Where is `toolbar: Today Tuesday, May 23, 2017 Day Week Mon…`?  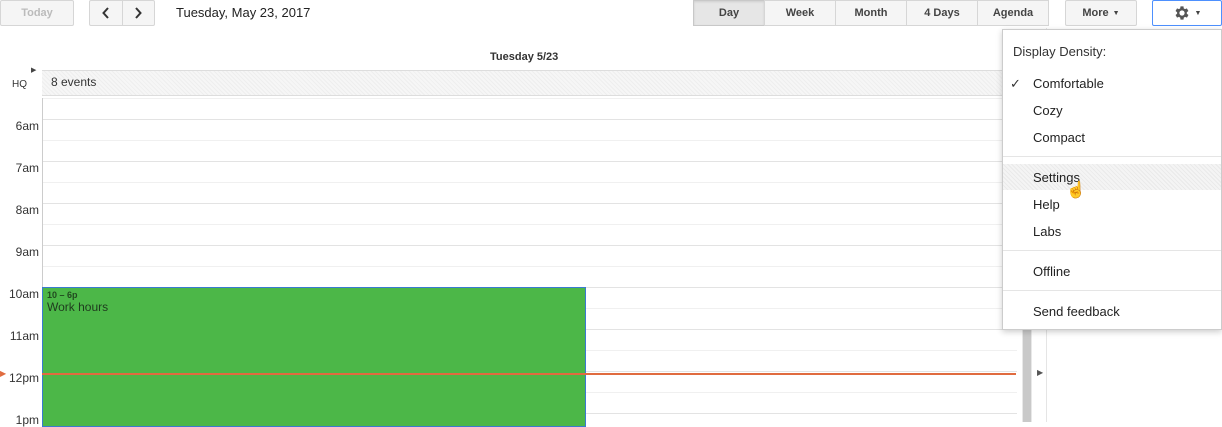
toolbar: Today Tuesday, May 23, 2017 Day Week Mon… is located at coordinates (611, 14).